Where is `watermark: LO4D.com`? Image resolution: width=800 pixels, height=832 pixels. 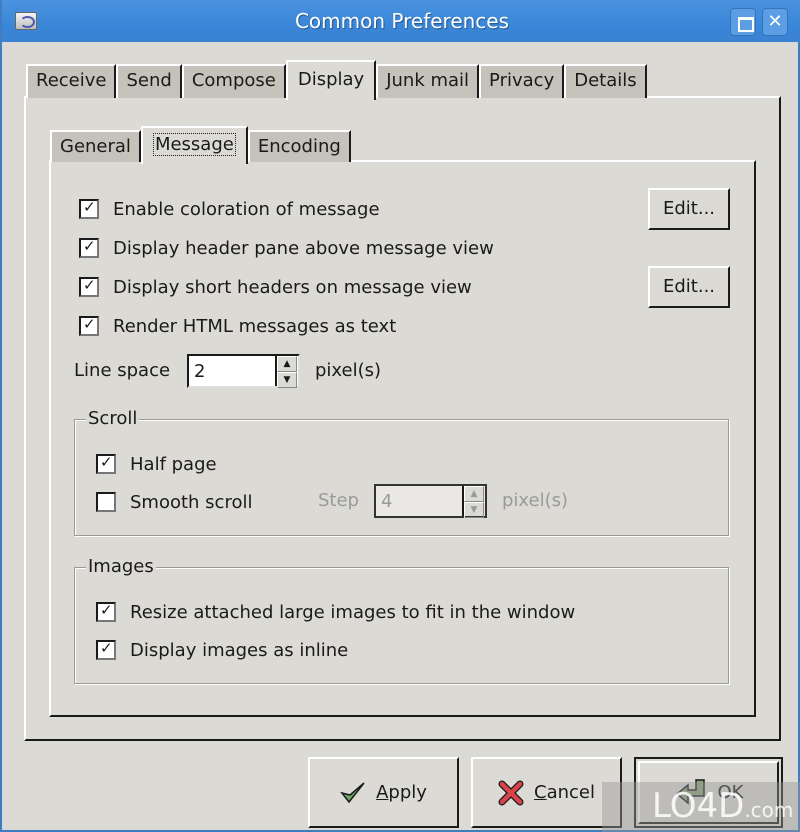
watermark: LO4D.com is located at coordinates (701, 807).